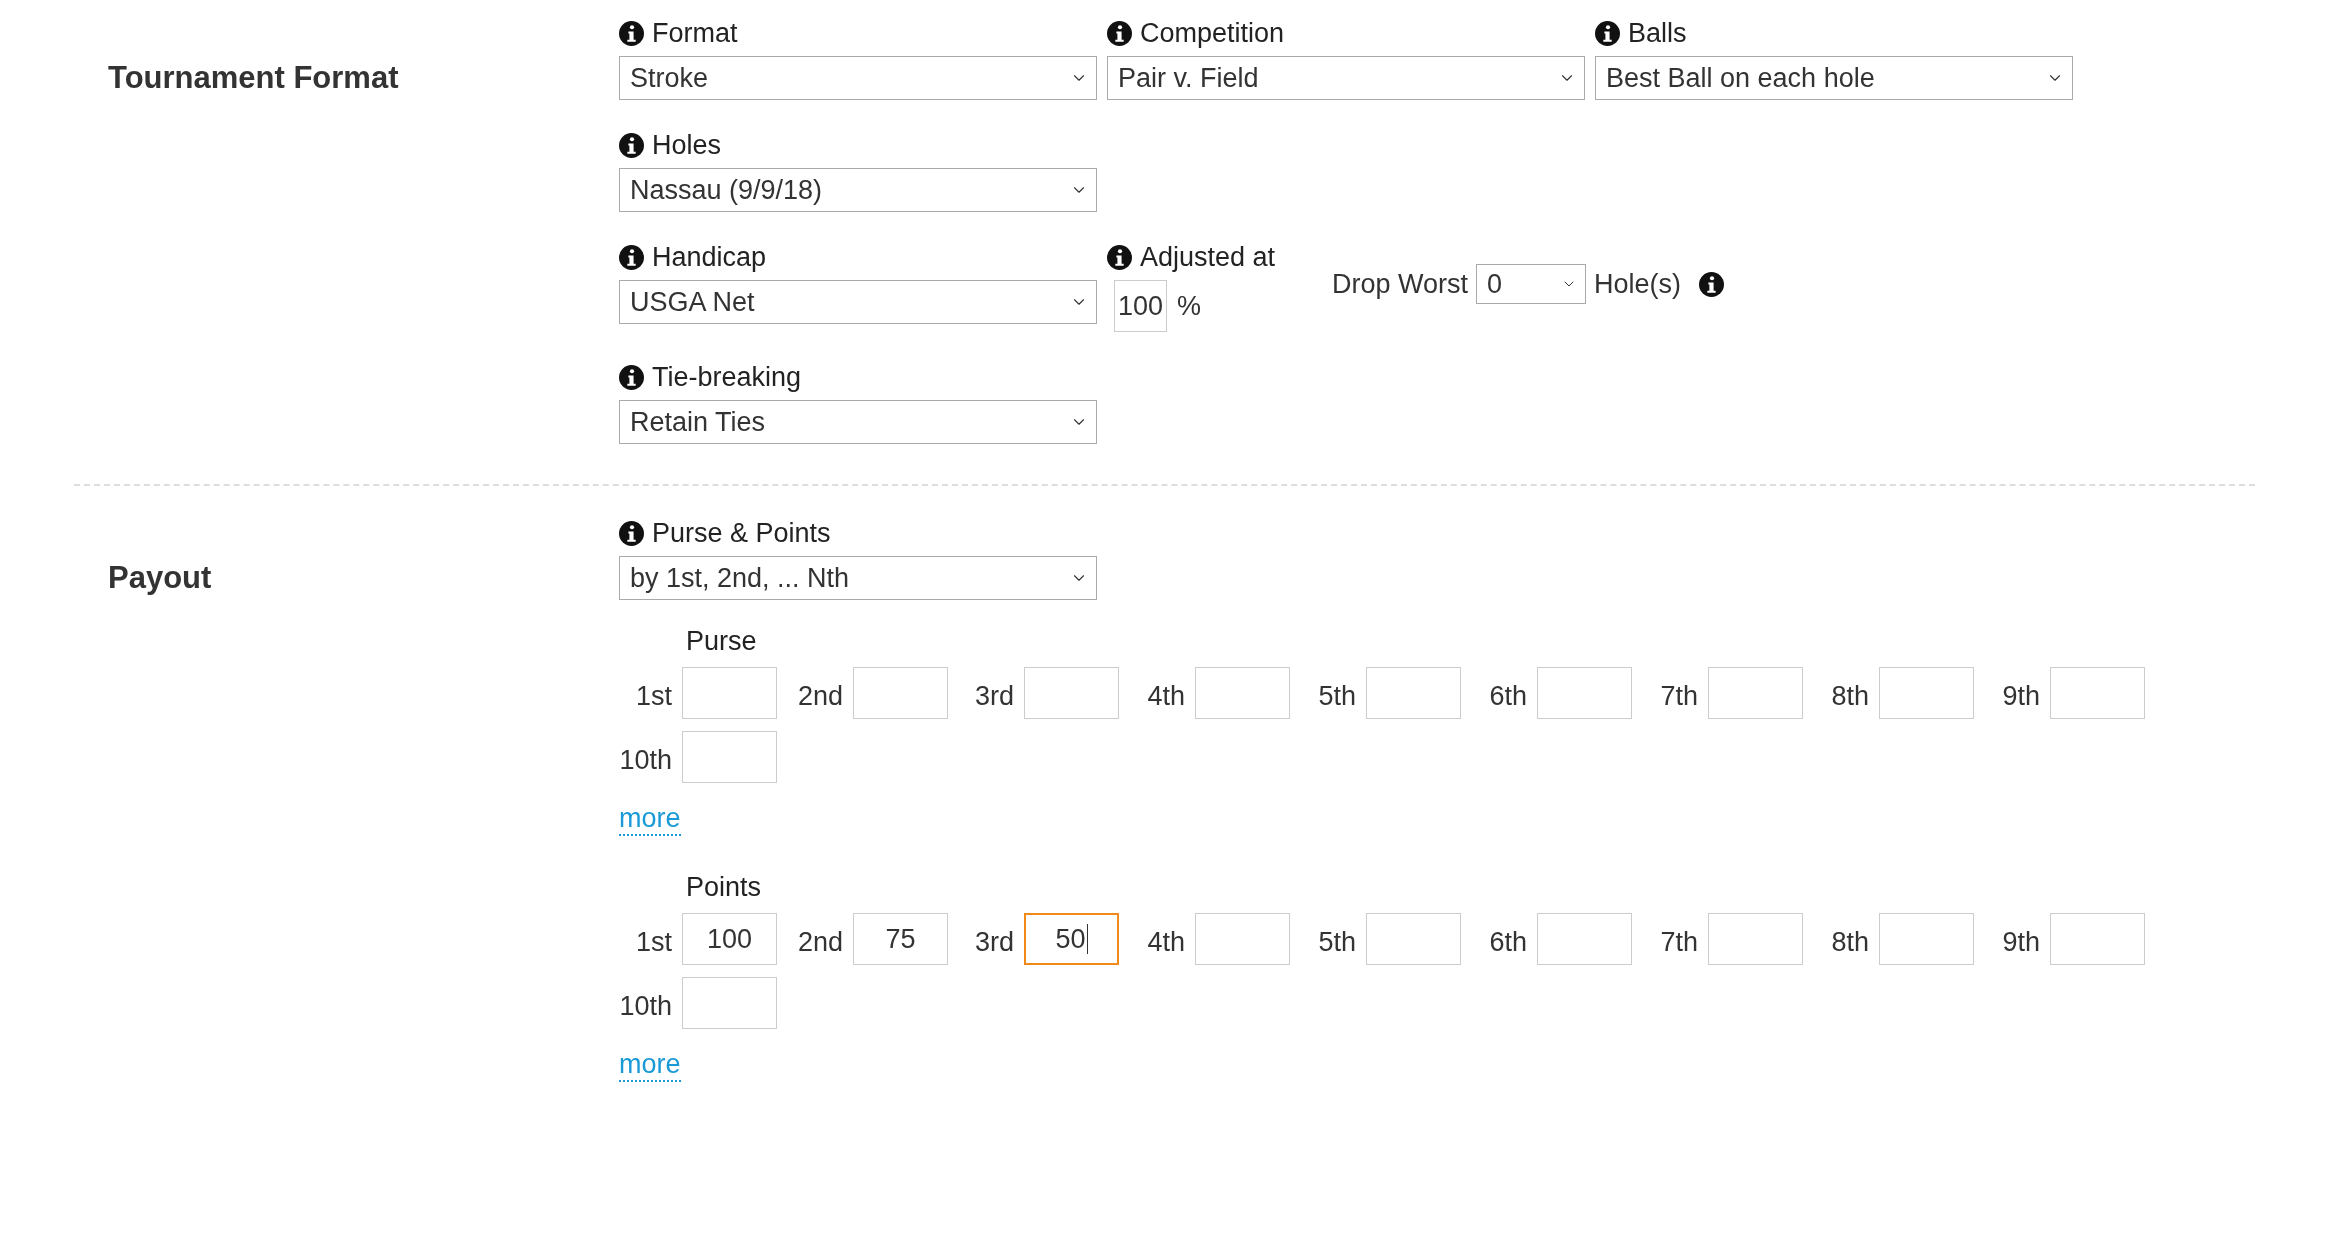 This screenshot has height=1242, width=2327. I want to click on dropdown: Nassau (9/9/18), so click(858, 190).